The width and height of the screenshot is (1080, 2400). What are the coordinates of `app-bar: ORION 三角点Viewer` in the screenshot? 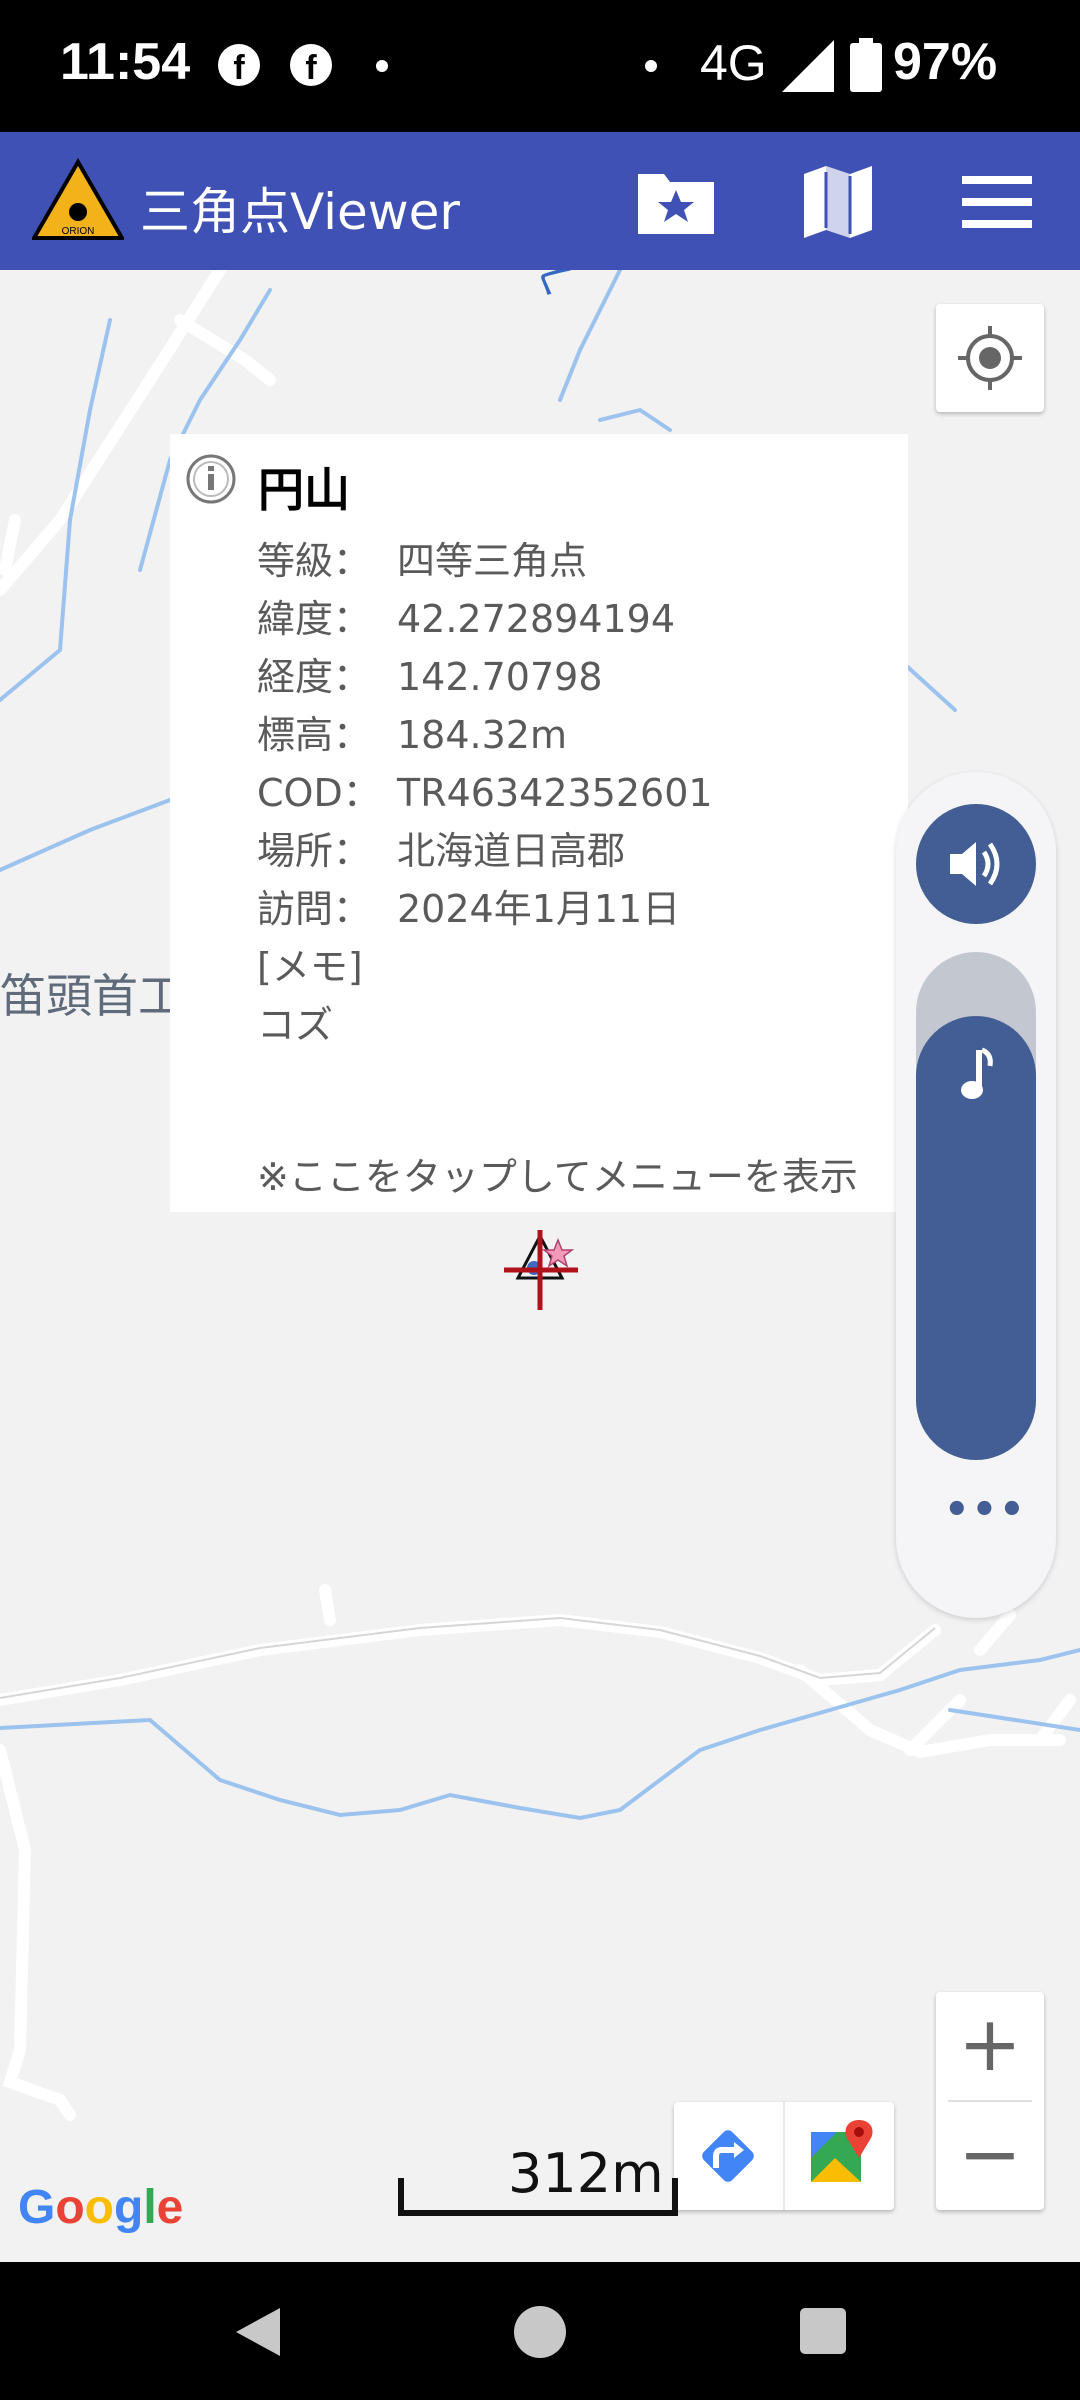 It's located at (540, 201).